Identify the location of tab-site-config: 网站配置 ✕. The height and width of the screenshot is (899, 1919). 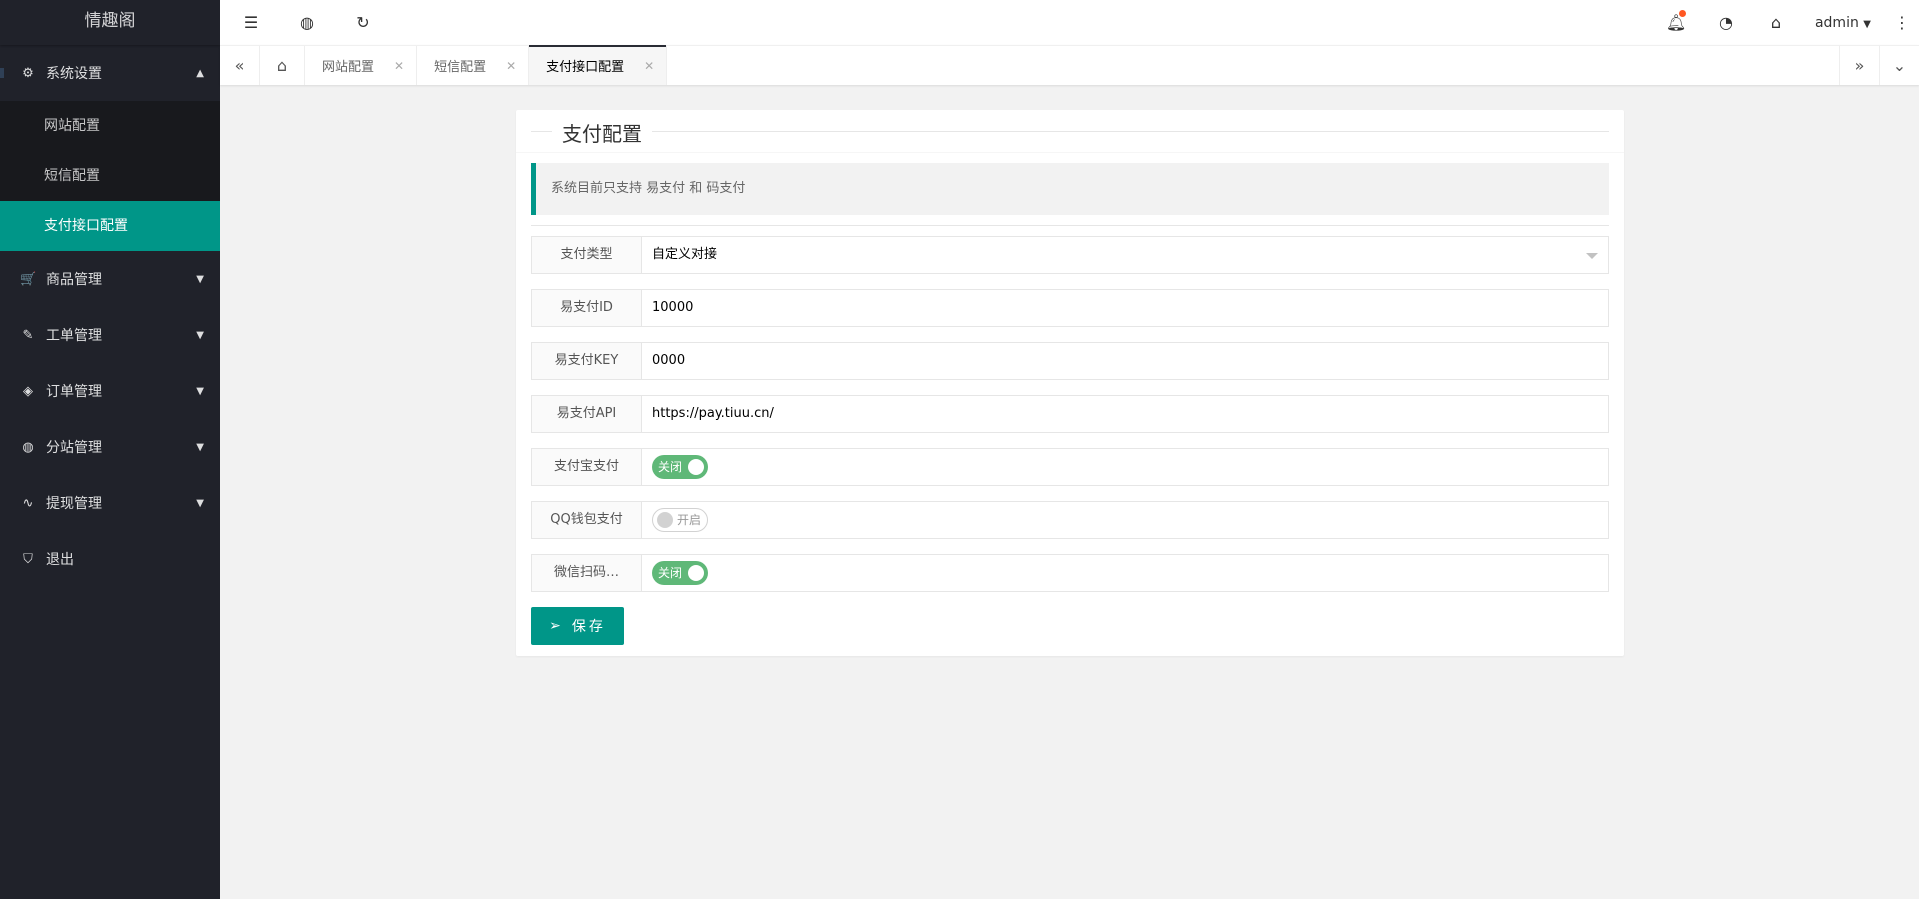
(361, 65).